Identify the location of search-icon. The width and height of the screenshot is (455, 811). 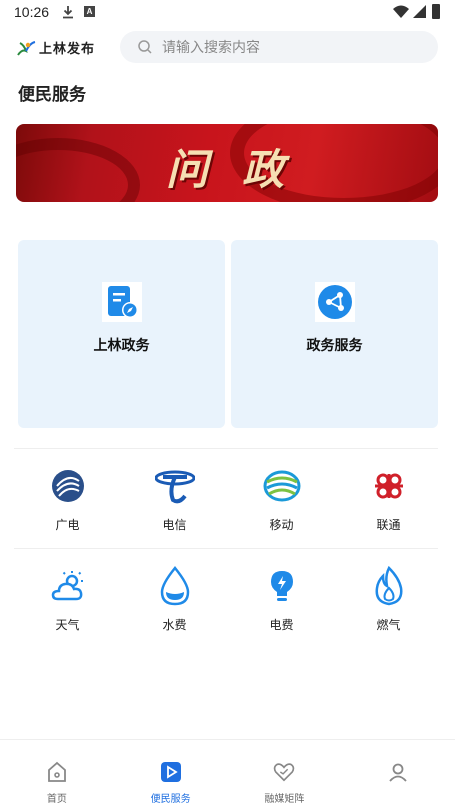
(145, 47).